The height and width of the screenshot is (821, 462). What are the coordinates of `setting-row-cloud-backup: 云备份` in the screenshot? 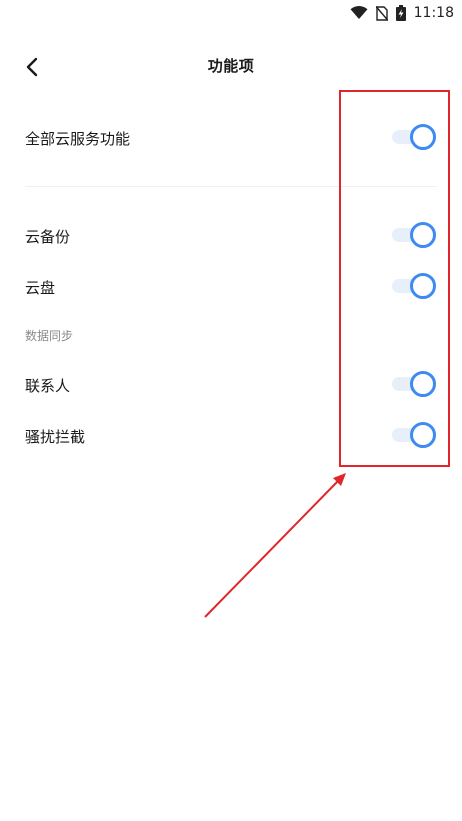 It's located at (231, 236).